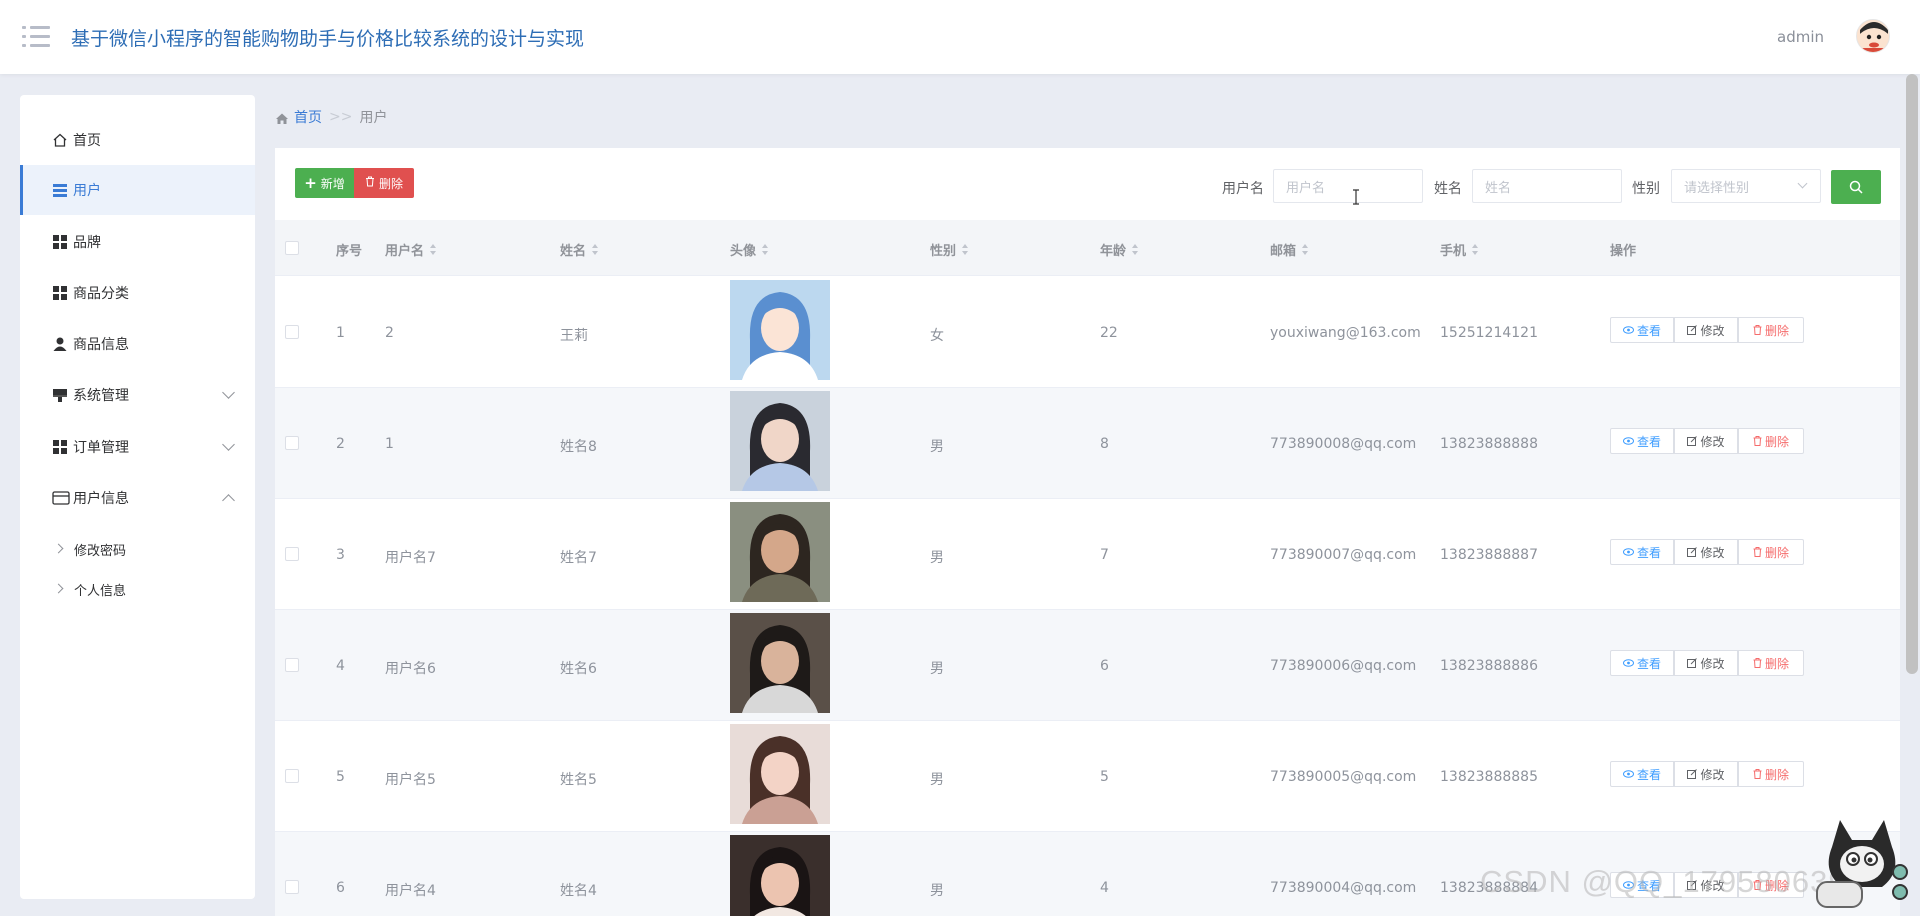 This screenshot has height=916, width=1920. What do you see at coordinates (1873, 36) in the screenshot?
I see `avatar` at bounding box center [1873, 36].